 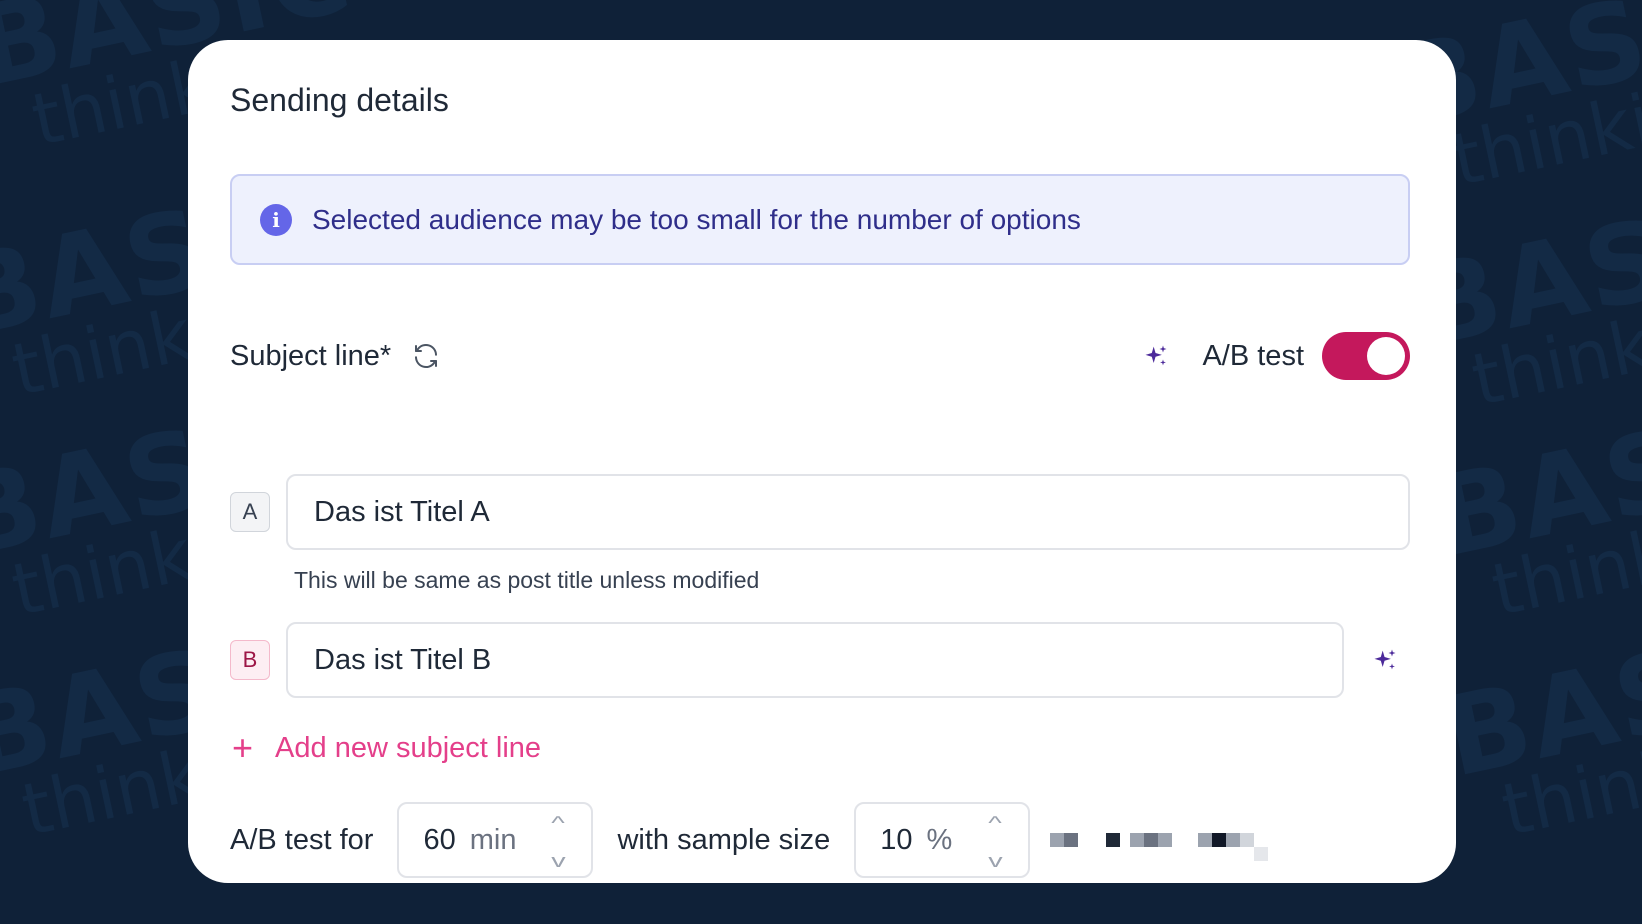 What do you see at coordinates (996, 842) in the screenshot?
I see `sample-size-arrows: ^ v` at bounding box center [996, 842].